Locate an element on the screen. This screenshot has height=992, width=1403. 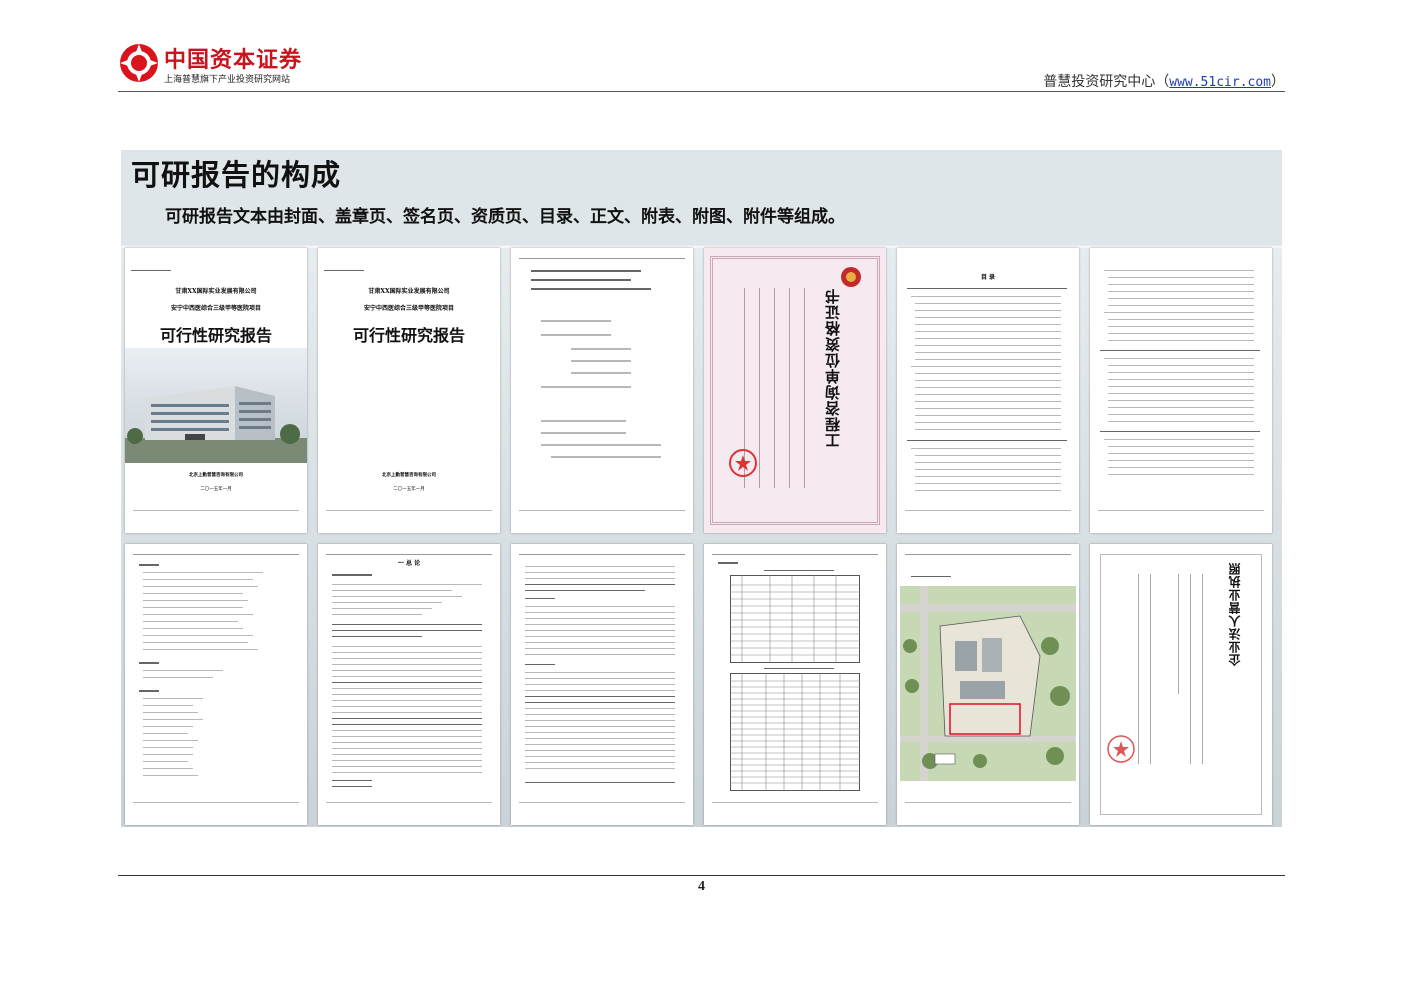
cover1-company: 北京上勤普慧咨询有限公司 is located at coordinates (216, 475).